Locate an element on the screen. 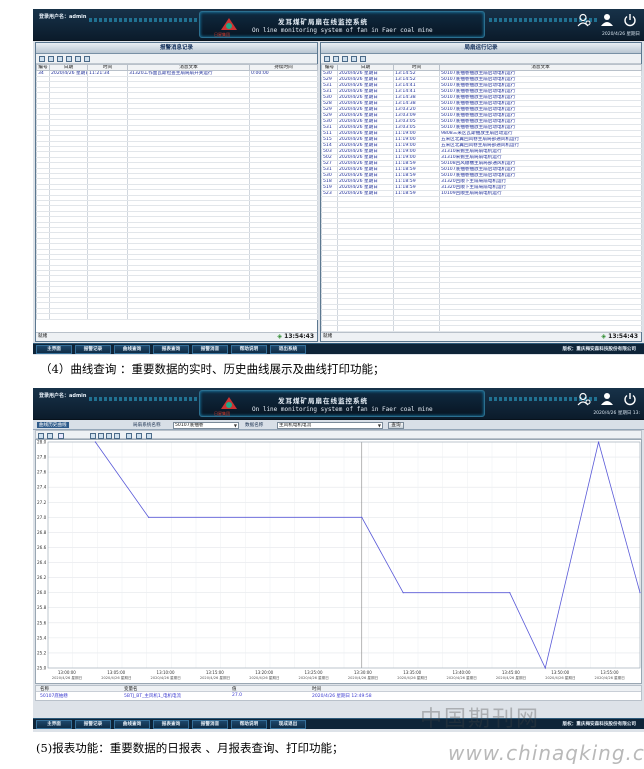  x-tick-label: 13:00:00 is located at coordinates (67, 672).